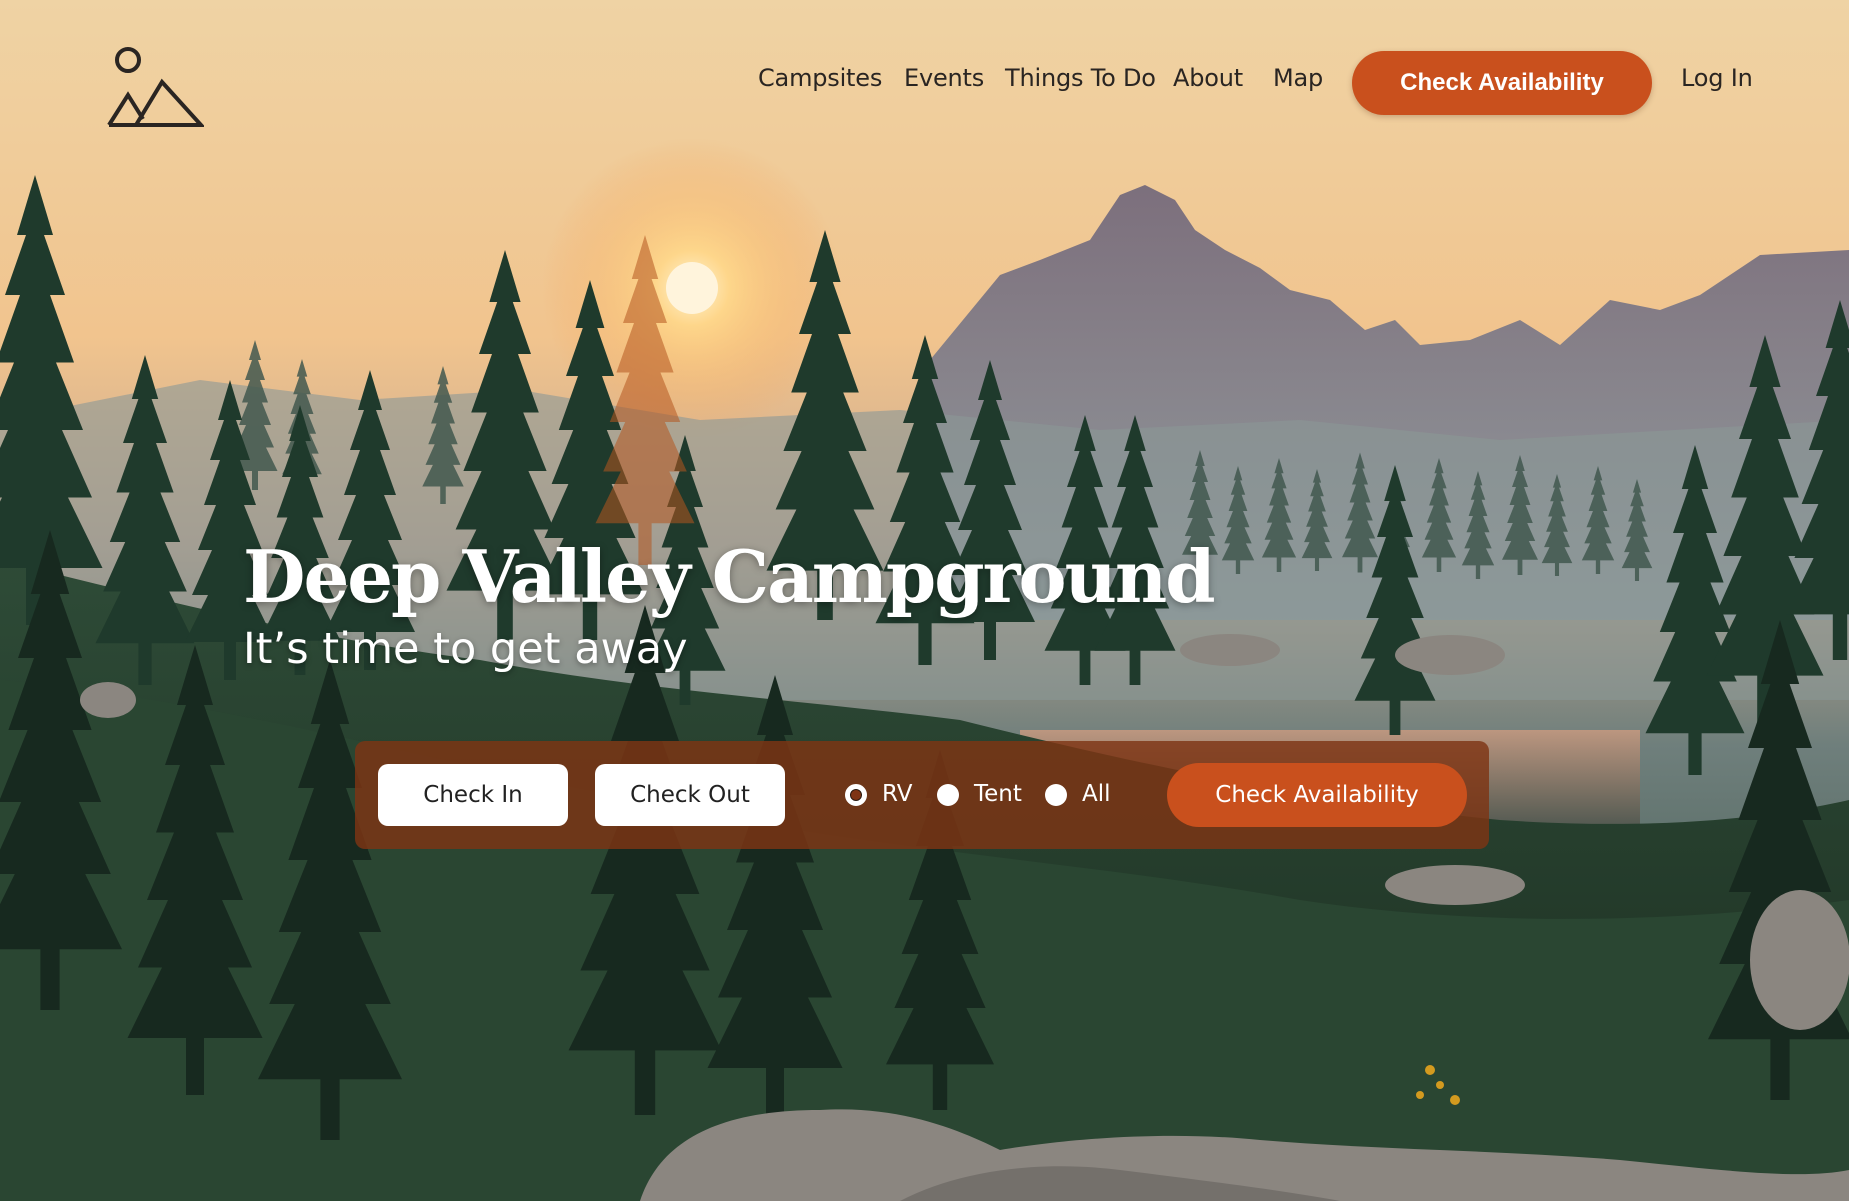 This screenshot has width=1849, height=1201. What do you see at coordinates (473, 795) in the screenshot?
I see `check-in-date-button: Check In` at bounding box center [473, 795].